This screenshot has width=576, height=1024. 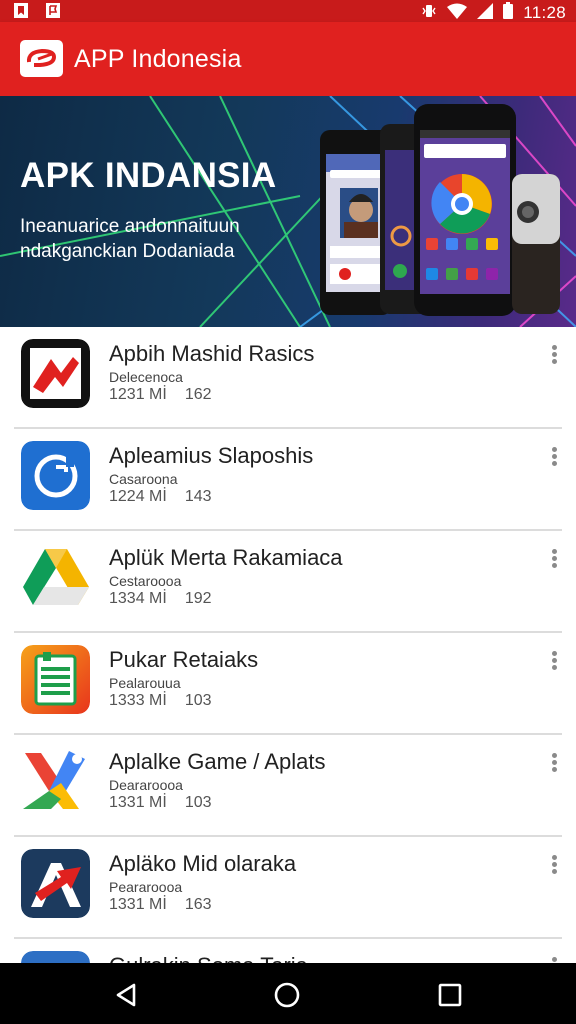 What do you see at coordinates (198, 598) in the screenshot?
I see `app-rating: 192` at bounding box center [198, 598].